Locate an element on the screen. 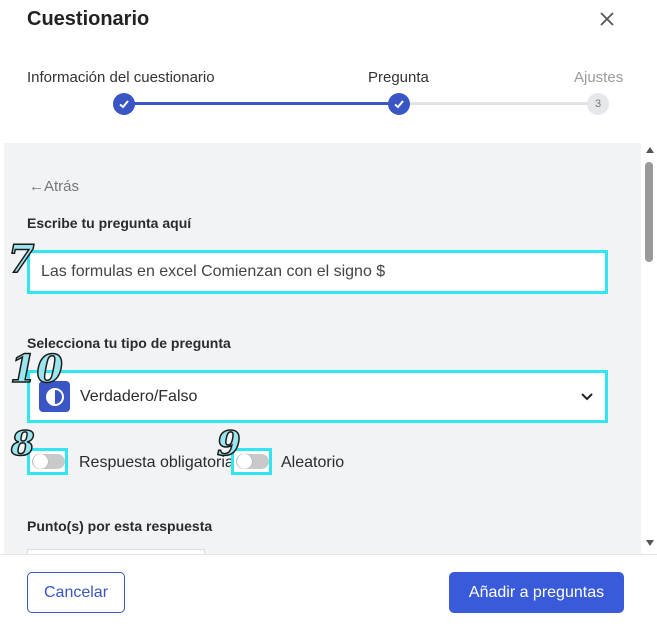  step-progress-line is located at coordinates (261, 103).